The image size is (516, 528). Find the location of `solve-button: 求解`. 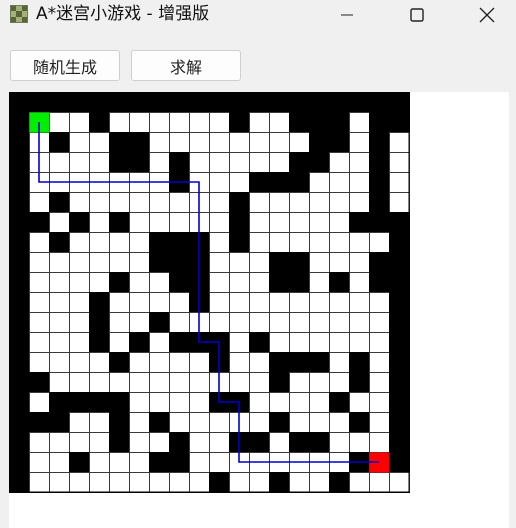

solve-button: 求解 is located at coordinates (186, 65).